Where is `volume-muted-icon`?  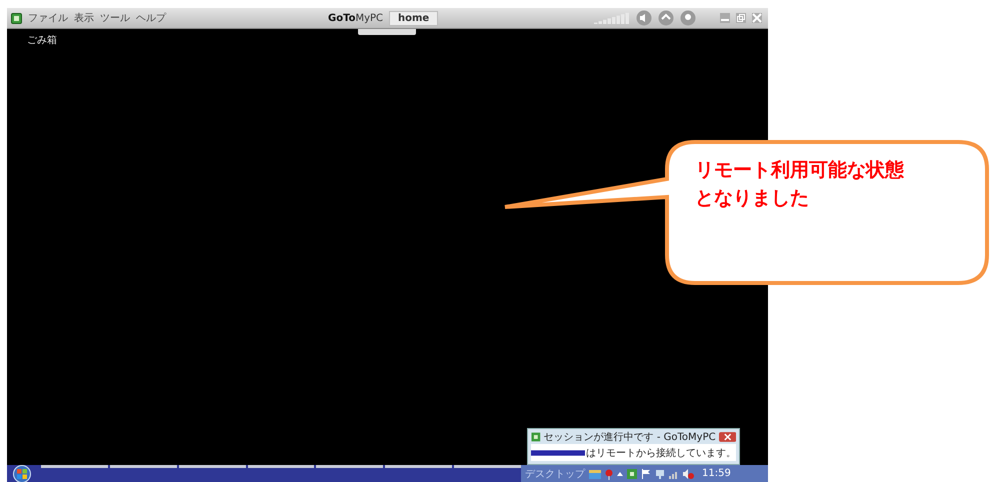 volume-muted-icon is located at coordinates (688, 473).